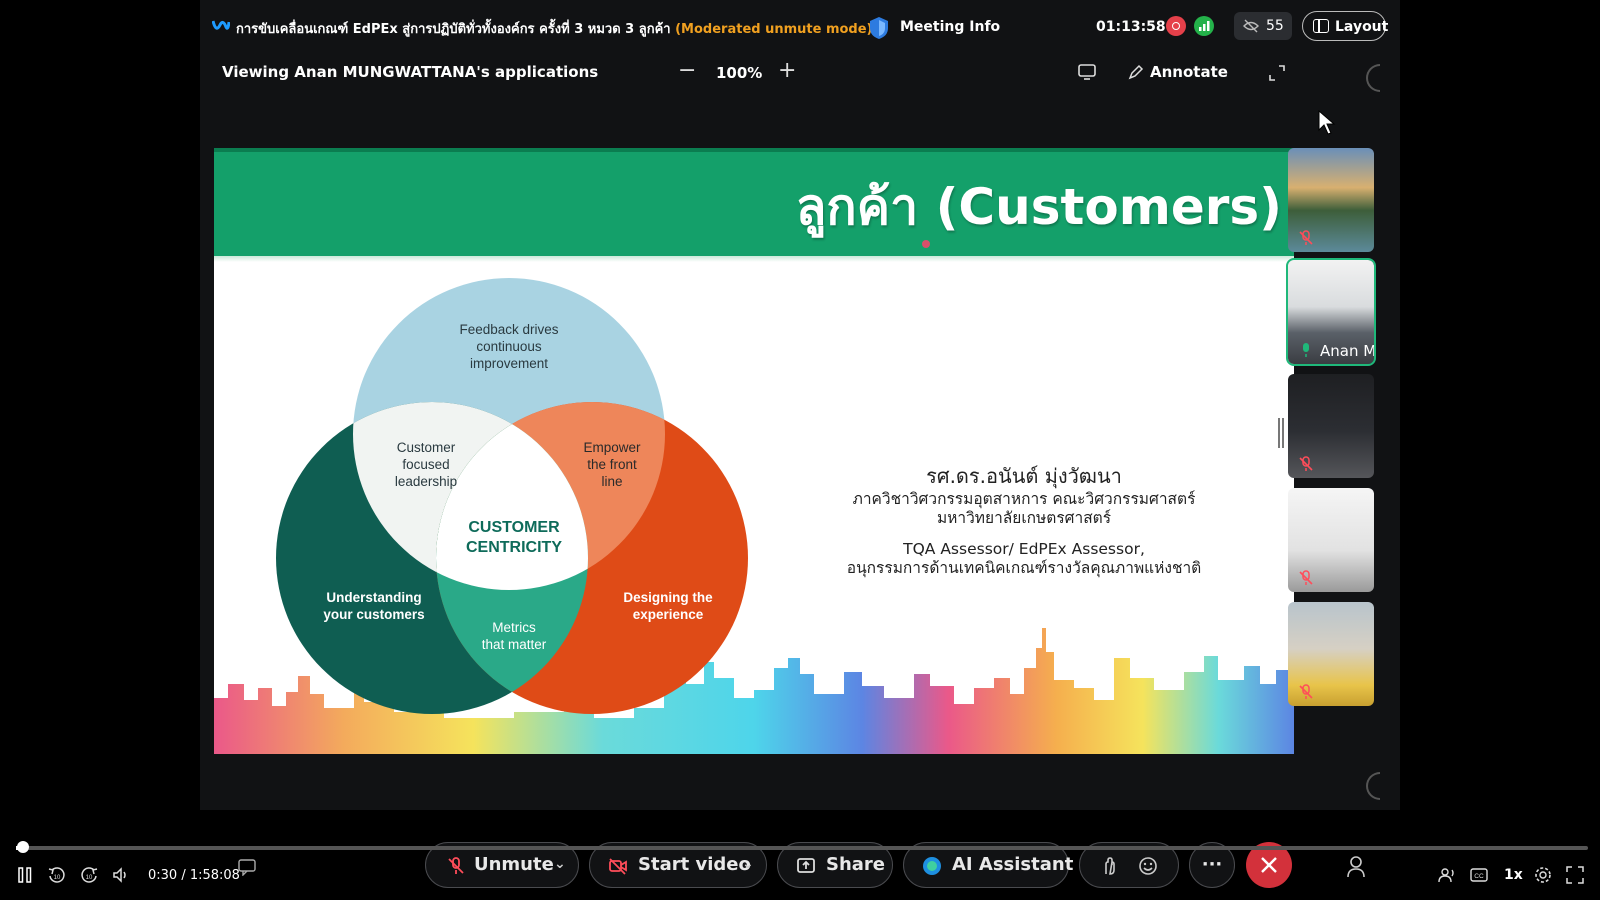 The image size is (1600, 900). What do you see at coordinates (1251, 26) in the screenshot?
I see `eye-off-icon` at bounding box center [1251, 26].